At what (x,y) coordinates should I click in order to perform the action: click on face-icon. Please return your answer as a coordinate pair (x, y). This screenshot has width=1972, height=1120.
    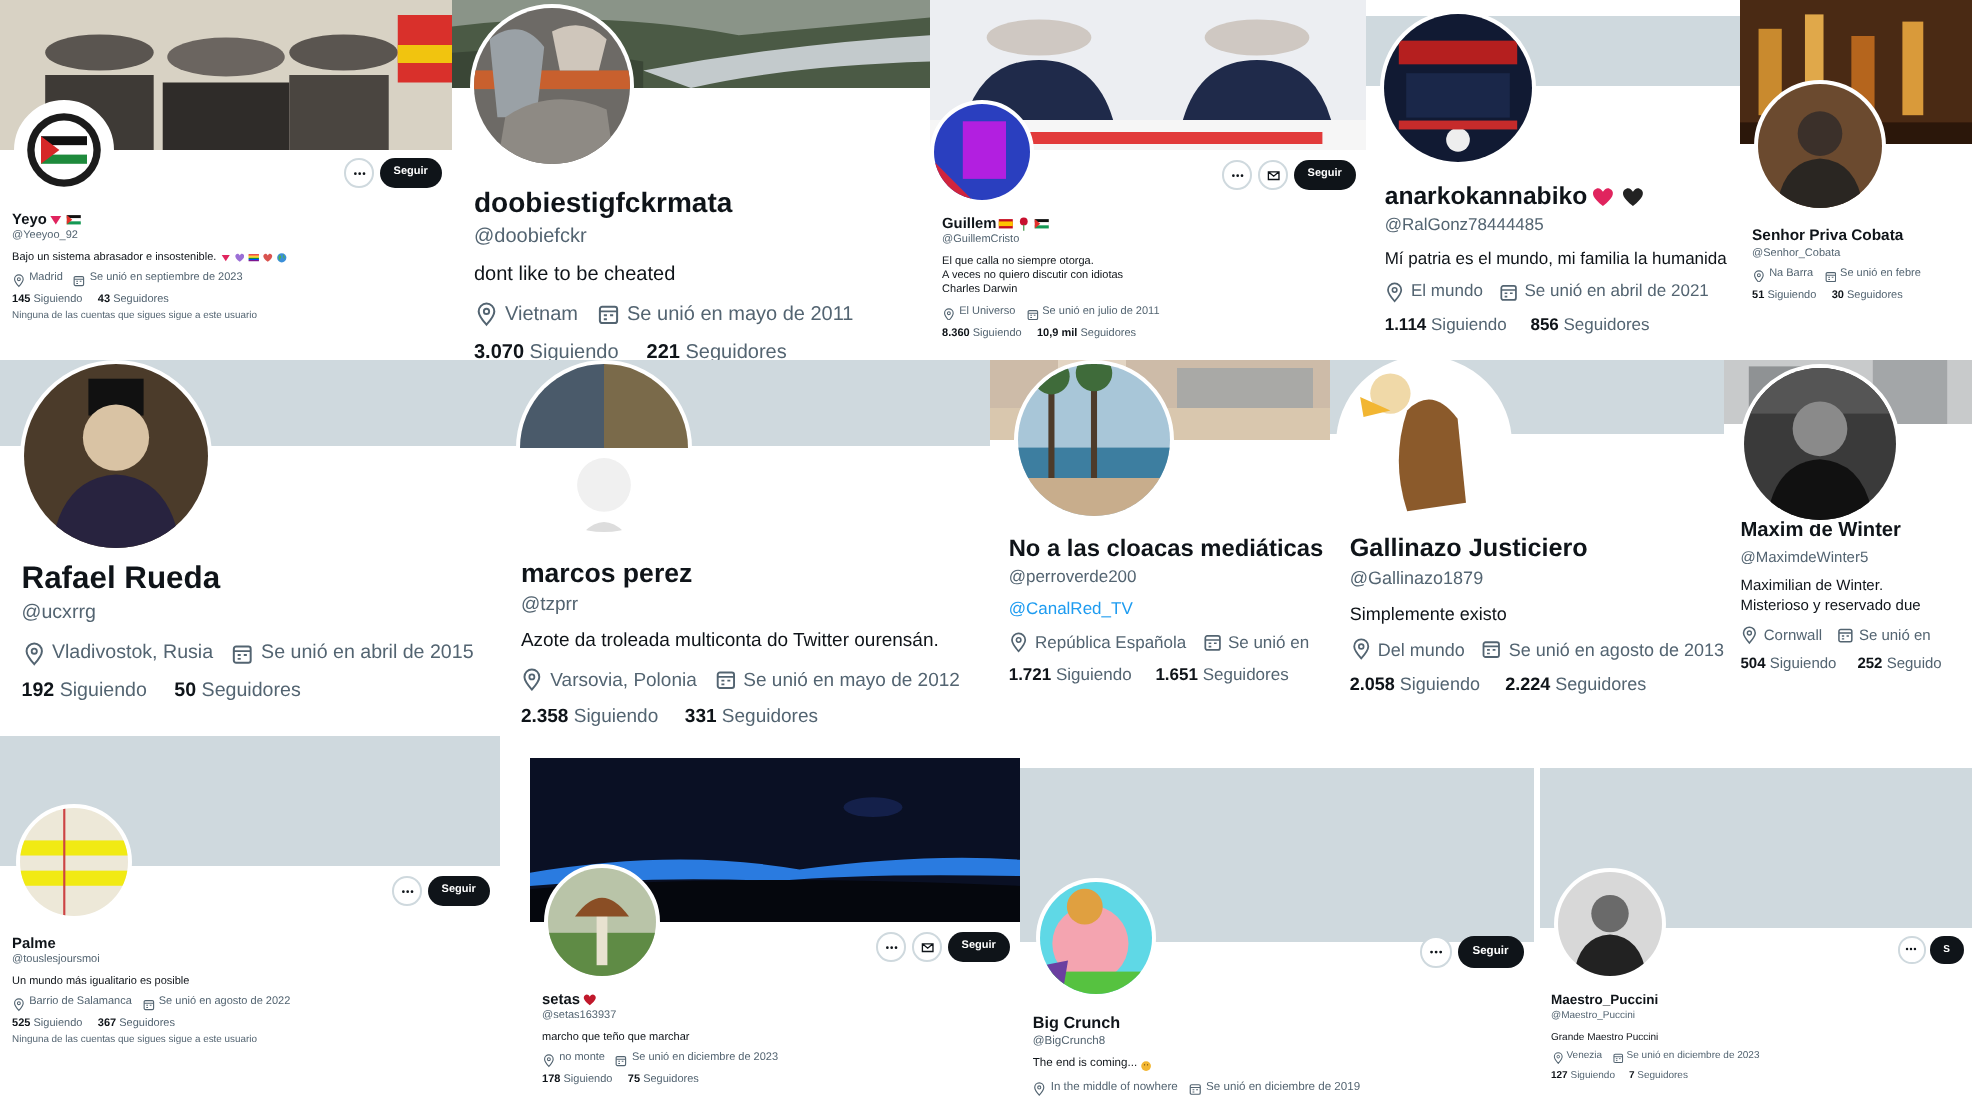
    Looking at the image, I should click on (1146, 1065).